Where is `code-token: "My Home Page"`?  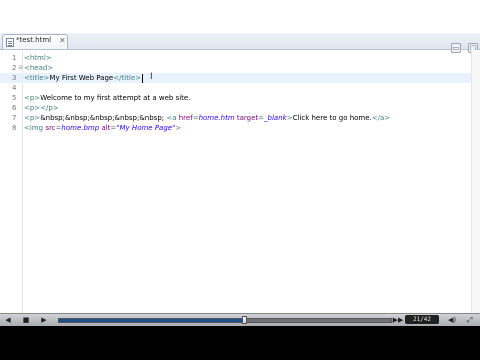
code-token: "My Home Page" is located at coordinates (146, 128).